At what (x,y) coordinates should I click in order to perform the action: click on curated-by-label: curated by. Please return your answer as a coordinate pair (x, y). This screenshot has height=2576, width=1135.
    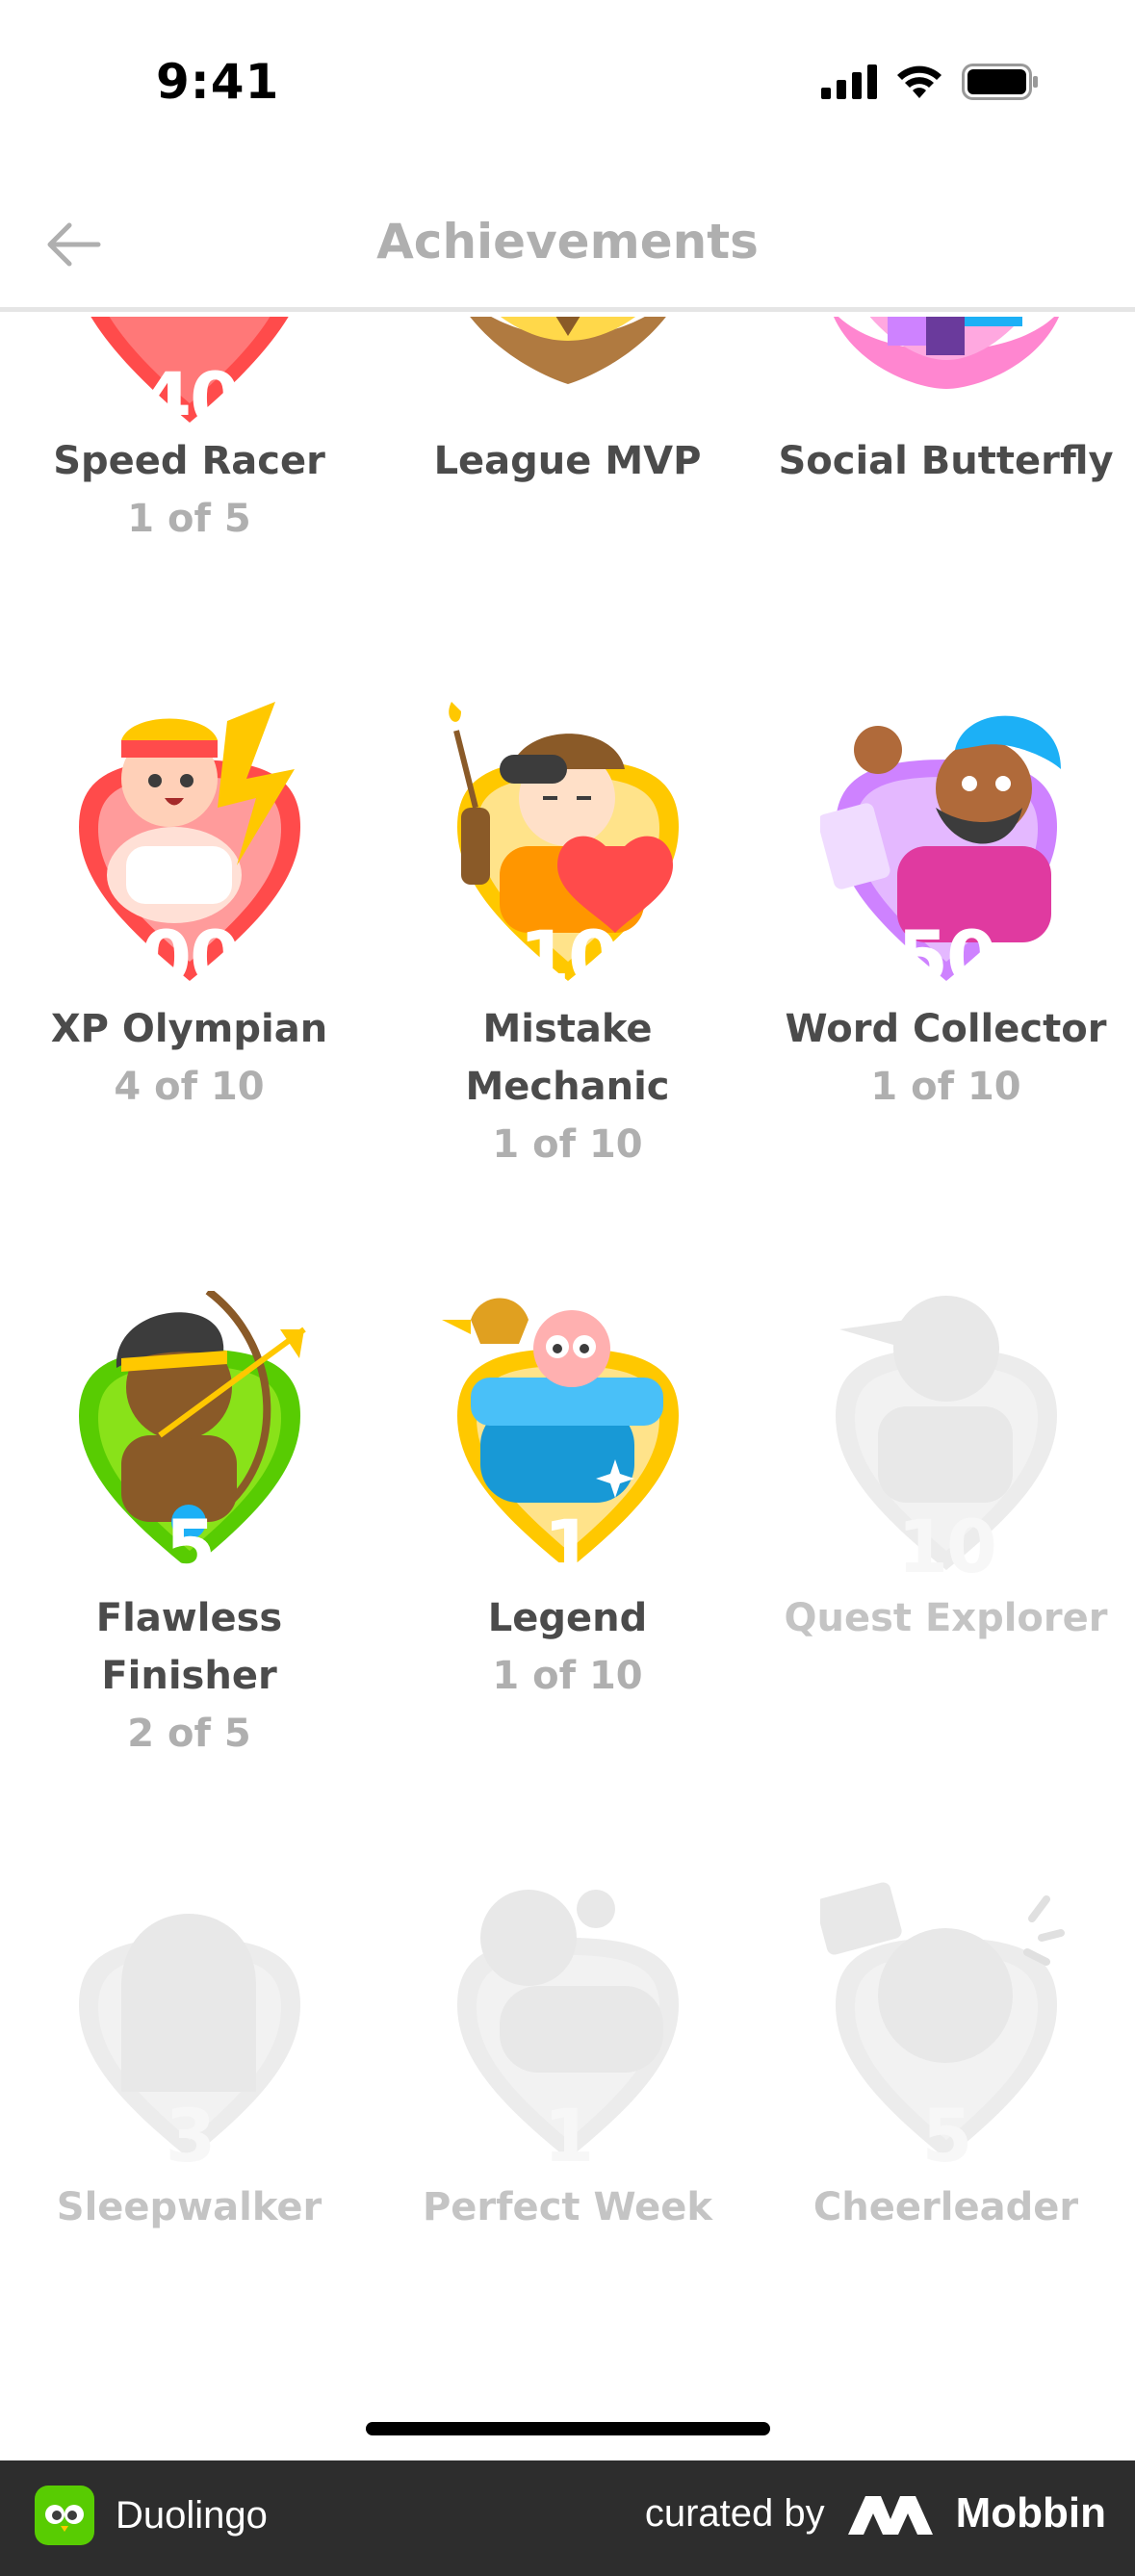
    Looking at the image, I should click on (734, 2513).